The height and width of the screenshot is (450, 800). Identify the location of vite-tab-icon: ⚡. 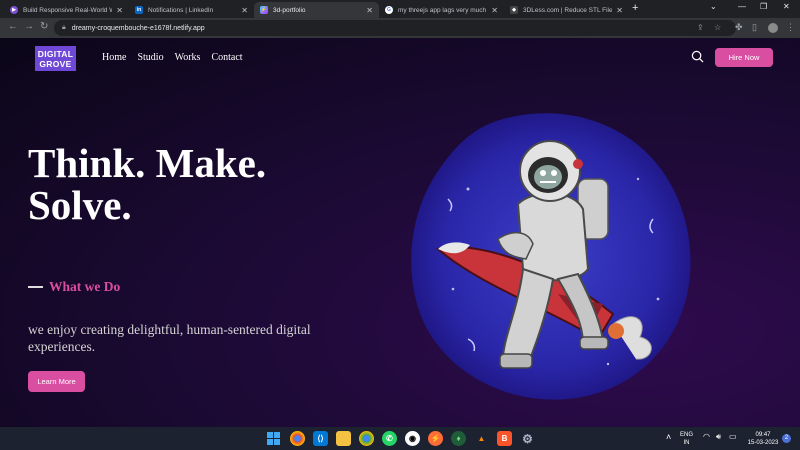
(264, 10).